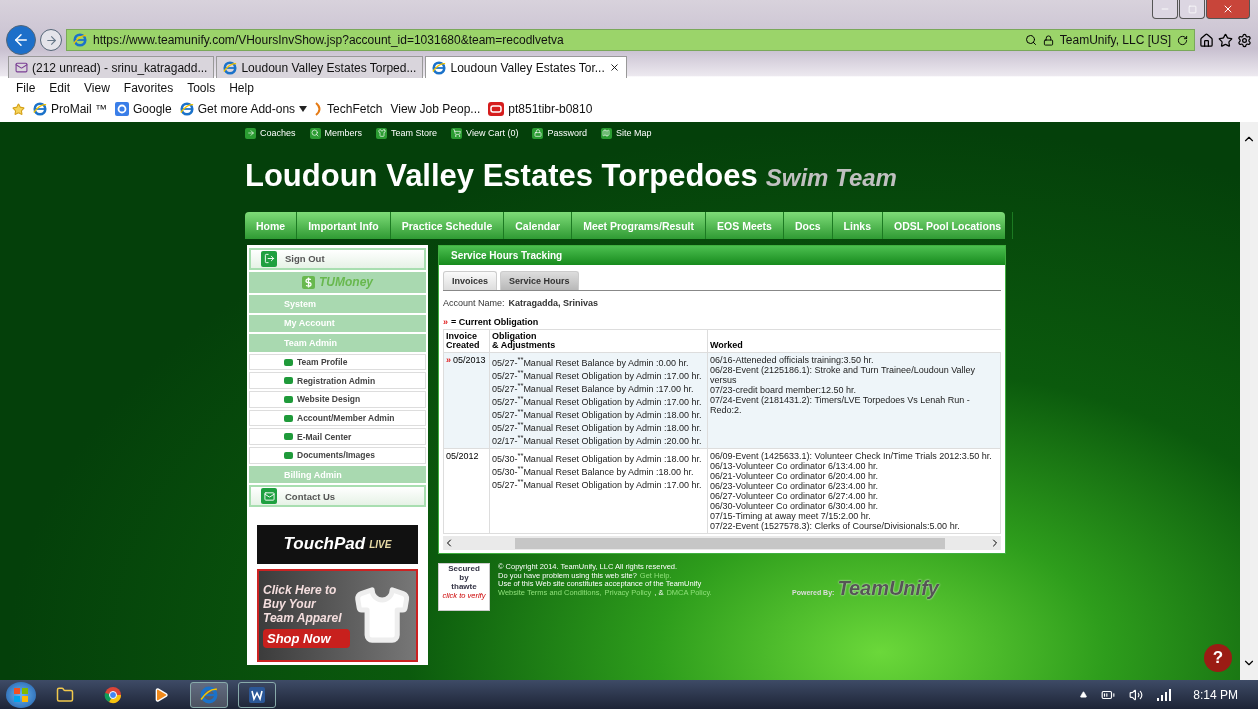 The width and height of the screenshot is (1258, 709). I want to click on menu-item: Tools, so click(201, 88).